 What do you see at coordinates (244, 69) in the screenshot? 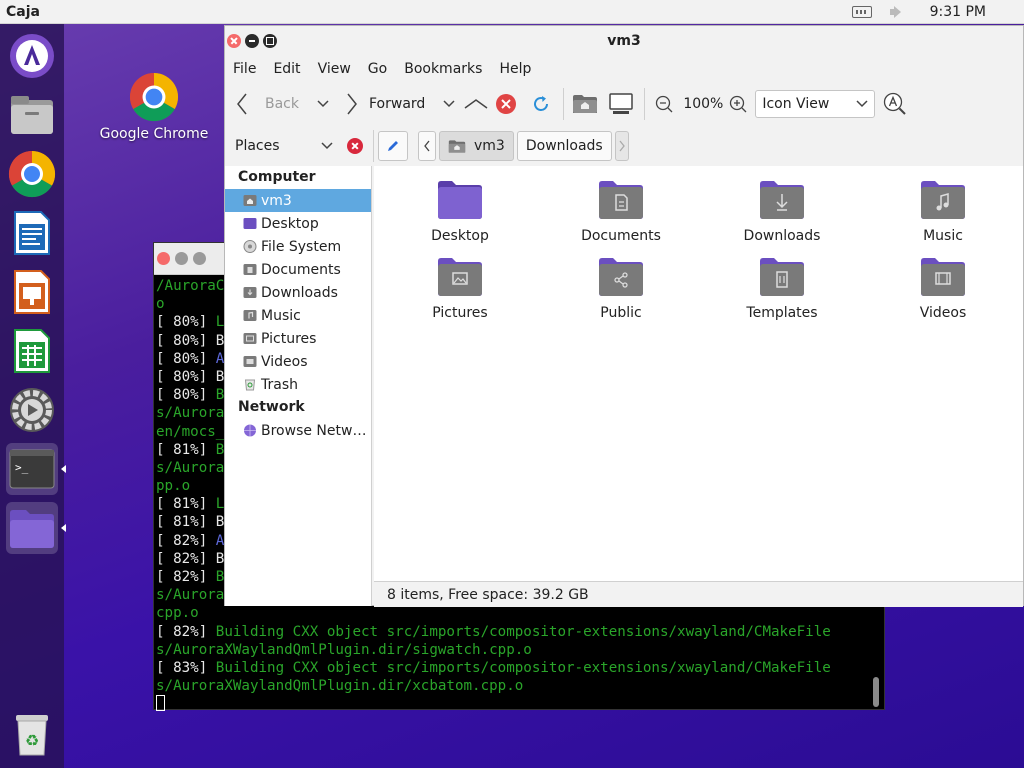
I see `menu-file: File` at bounding box center [244, 69].